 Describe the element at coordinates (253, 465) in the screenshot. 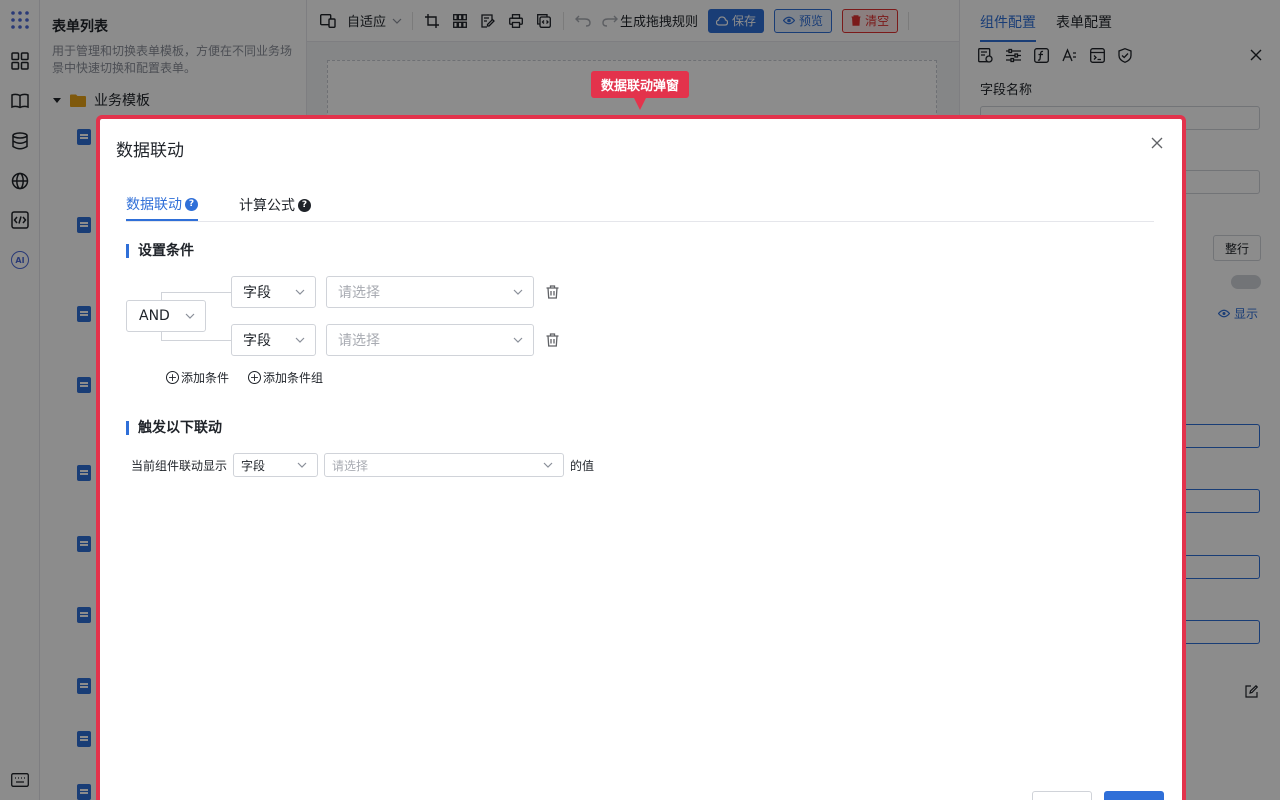

I see `trigger-field-value: 字段` at that location.